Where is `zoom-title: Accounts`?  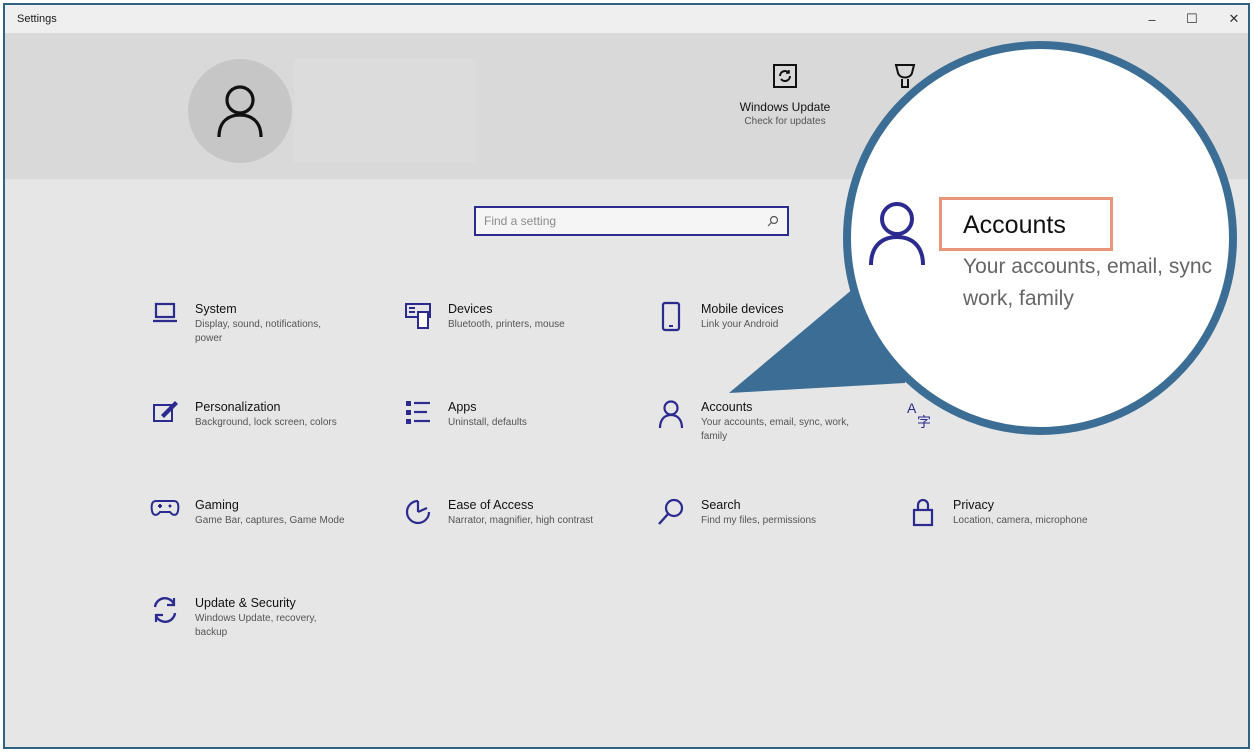
zoom-title: Accounts is located at coordinates (1014, 225).